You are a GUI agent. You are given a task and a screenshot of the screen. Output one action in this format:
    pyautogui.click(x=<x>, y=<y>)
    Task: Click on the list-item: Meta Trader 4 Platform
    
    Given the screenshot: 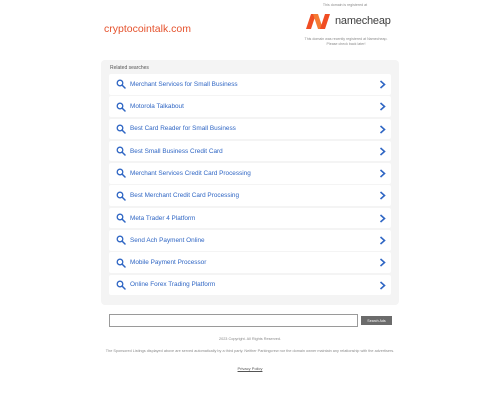 What is the action you would take?
    pyautogui.click(x=250, y=218)
    